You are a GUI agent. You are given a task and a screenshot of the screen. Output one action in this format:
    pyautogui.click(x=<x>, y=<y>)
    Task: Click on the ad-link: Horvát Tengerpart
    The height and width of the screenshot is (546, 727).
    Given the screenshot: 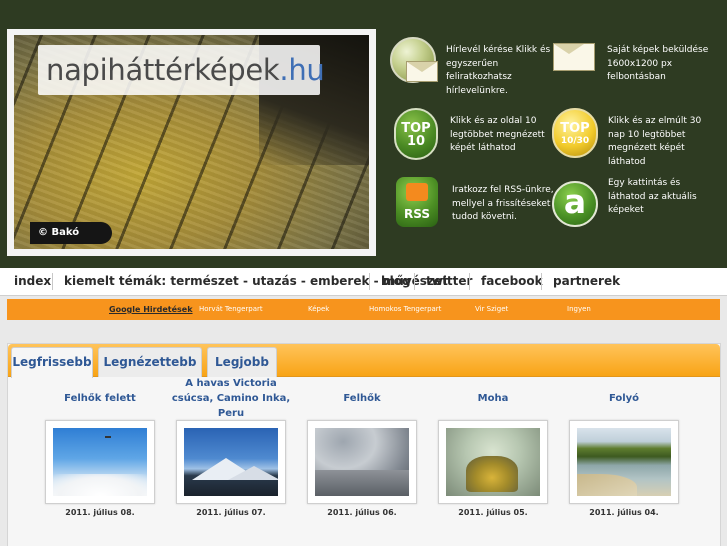 What is the action you would take?
    pyautogui.click(x=231, y=309)
    